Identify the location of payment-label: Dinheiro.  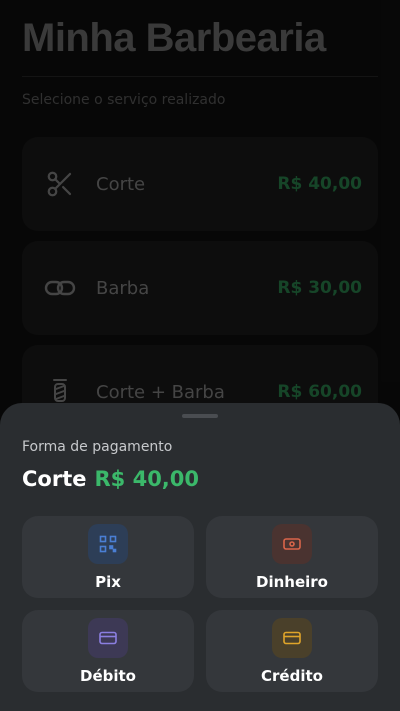
(292, 582).